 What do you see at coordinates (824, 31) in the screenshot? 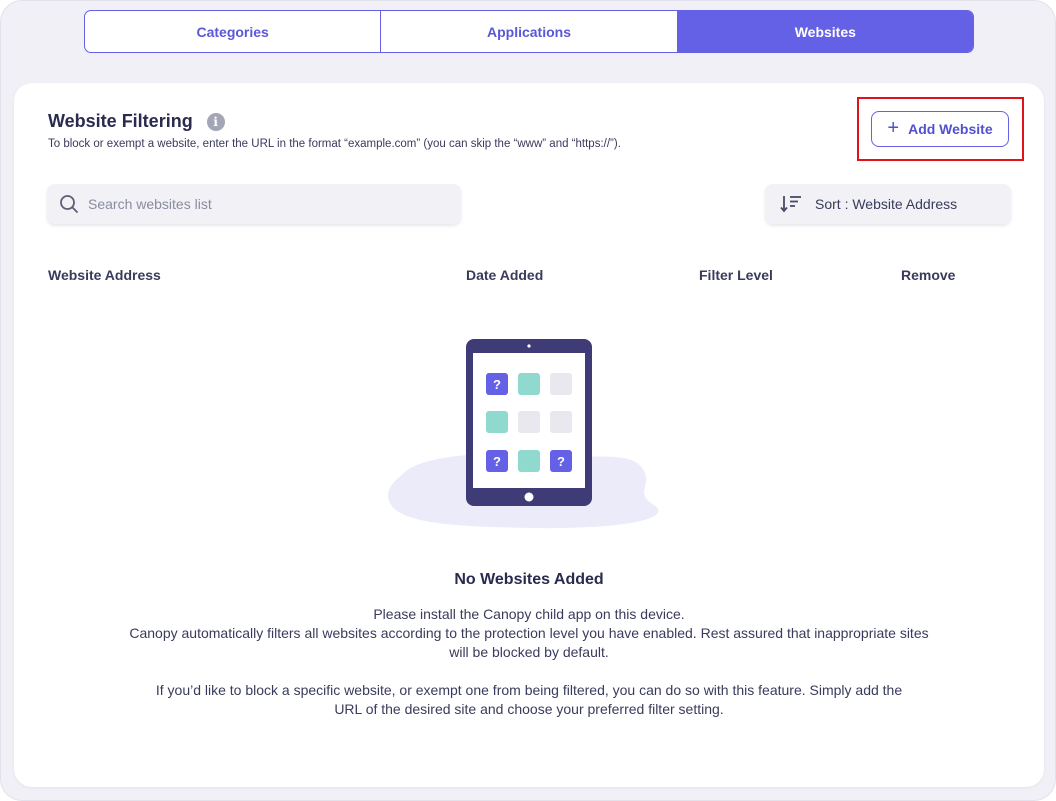
I see `tab-websites: Websites` at bounding box center [824, 31].